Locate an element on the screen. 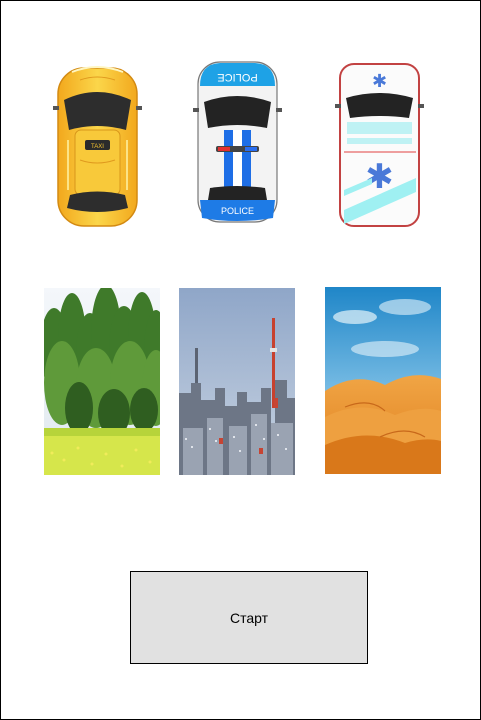  police-car-option: POLICE POLICE is located at coordinates (237, 145).